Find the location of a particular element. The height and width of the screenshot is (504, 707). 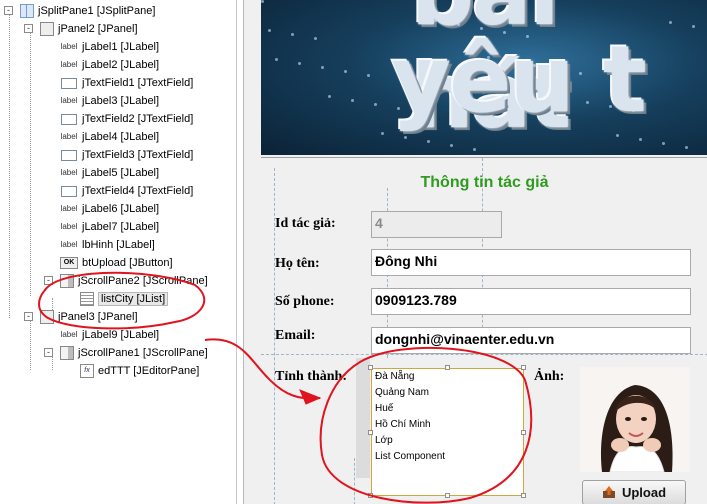

tree-node: jTextField4 [JTextField] is located at coordinates (126, 191).